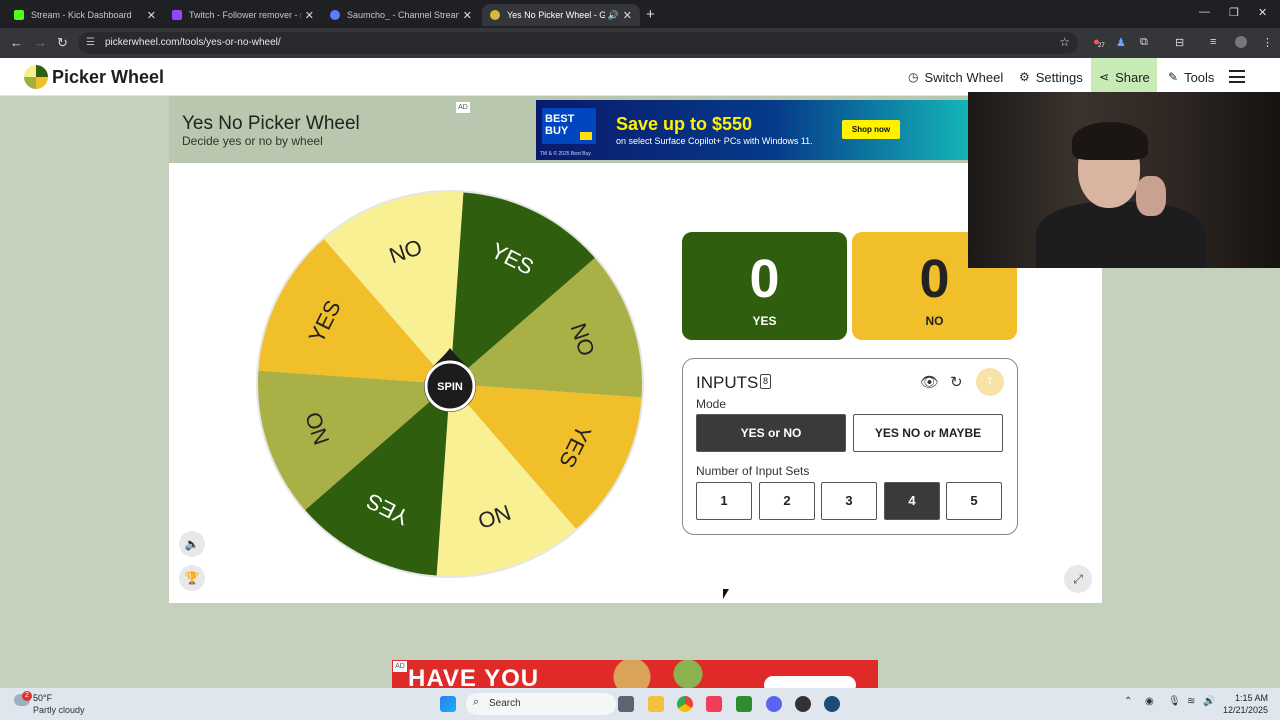 The height and width of the screenshot is (720, 1280). I want to click on set-3-button: 3, so click(849, 501).